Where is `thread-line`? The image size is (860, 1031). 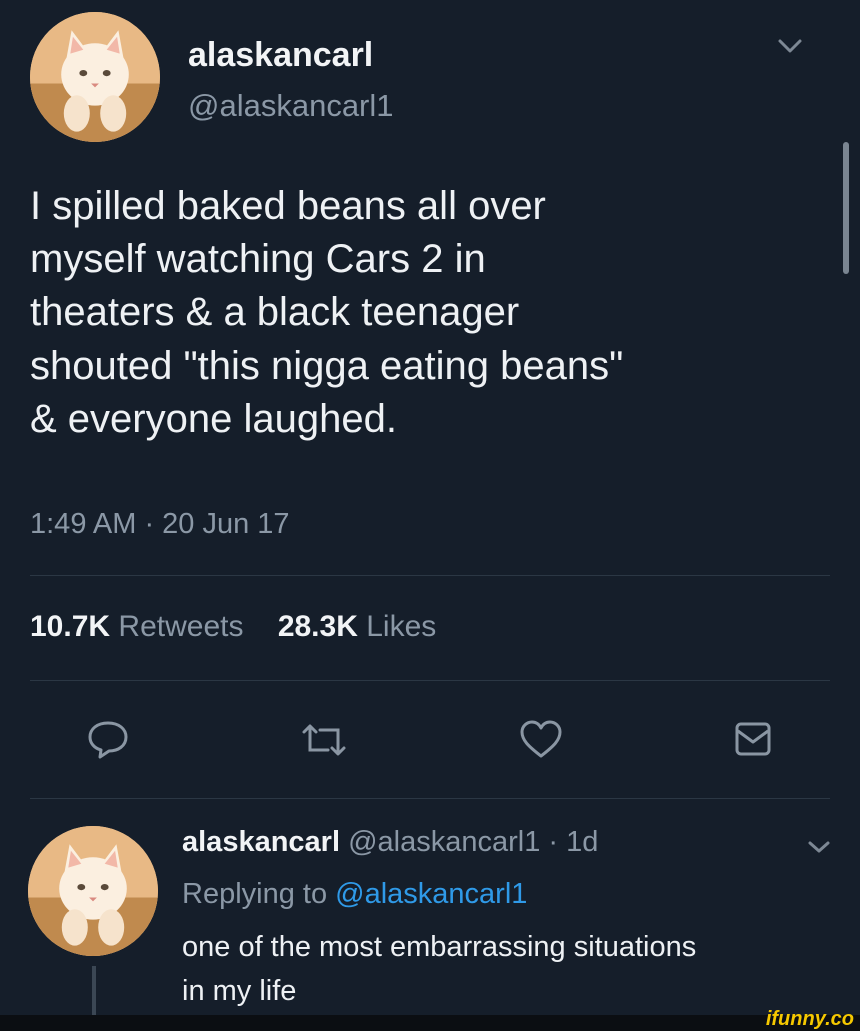
thread-line is located at coordinates (94, 991).